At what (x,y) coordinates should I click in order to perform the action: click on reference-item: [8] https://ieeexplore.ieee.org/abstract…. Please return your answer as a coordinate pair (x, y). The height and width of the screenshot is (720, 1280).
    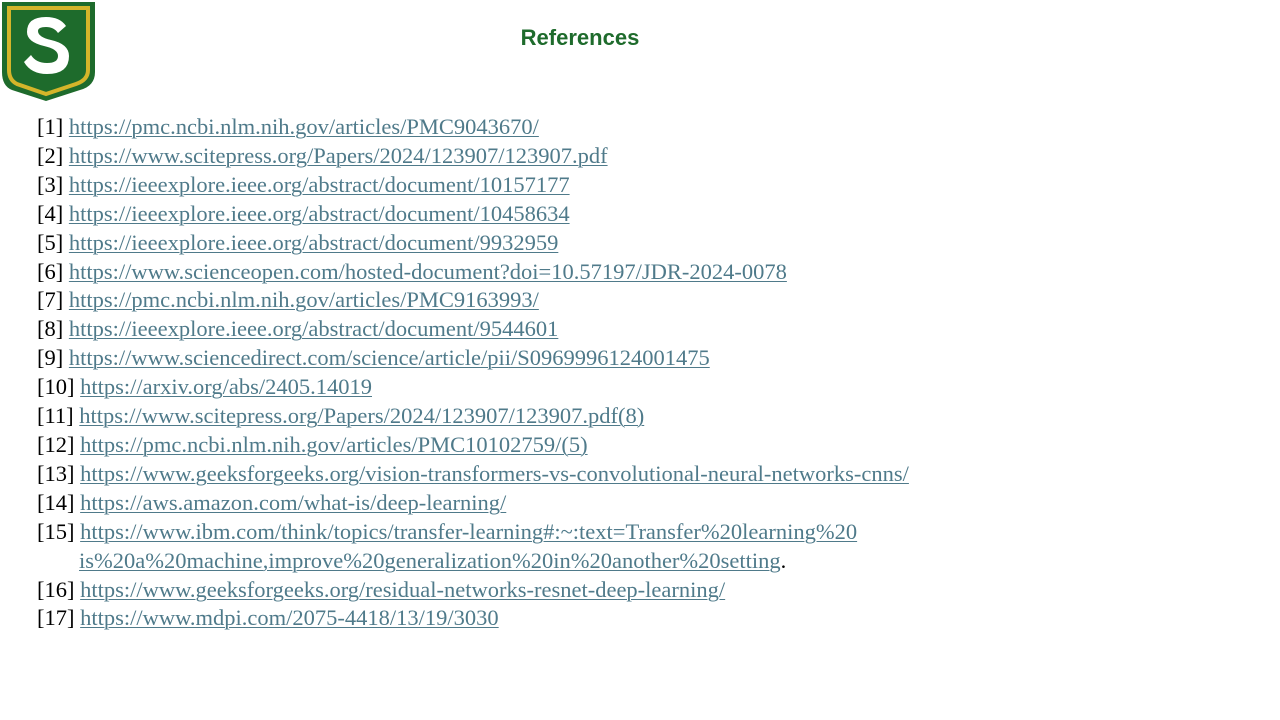
    Looking at the image, I should click on (473, 329).